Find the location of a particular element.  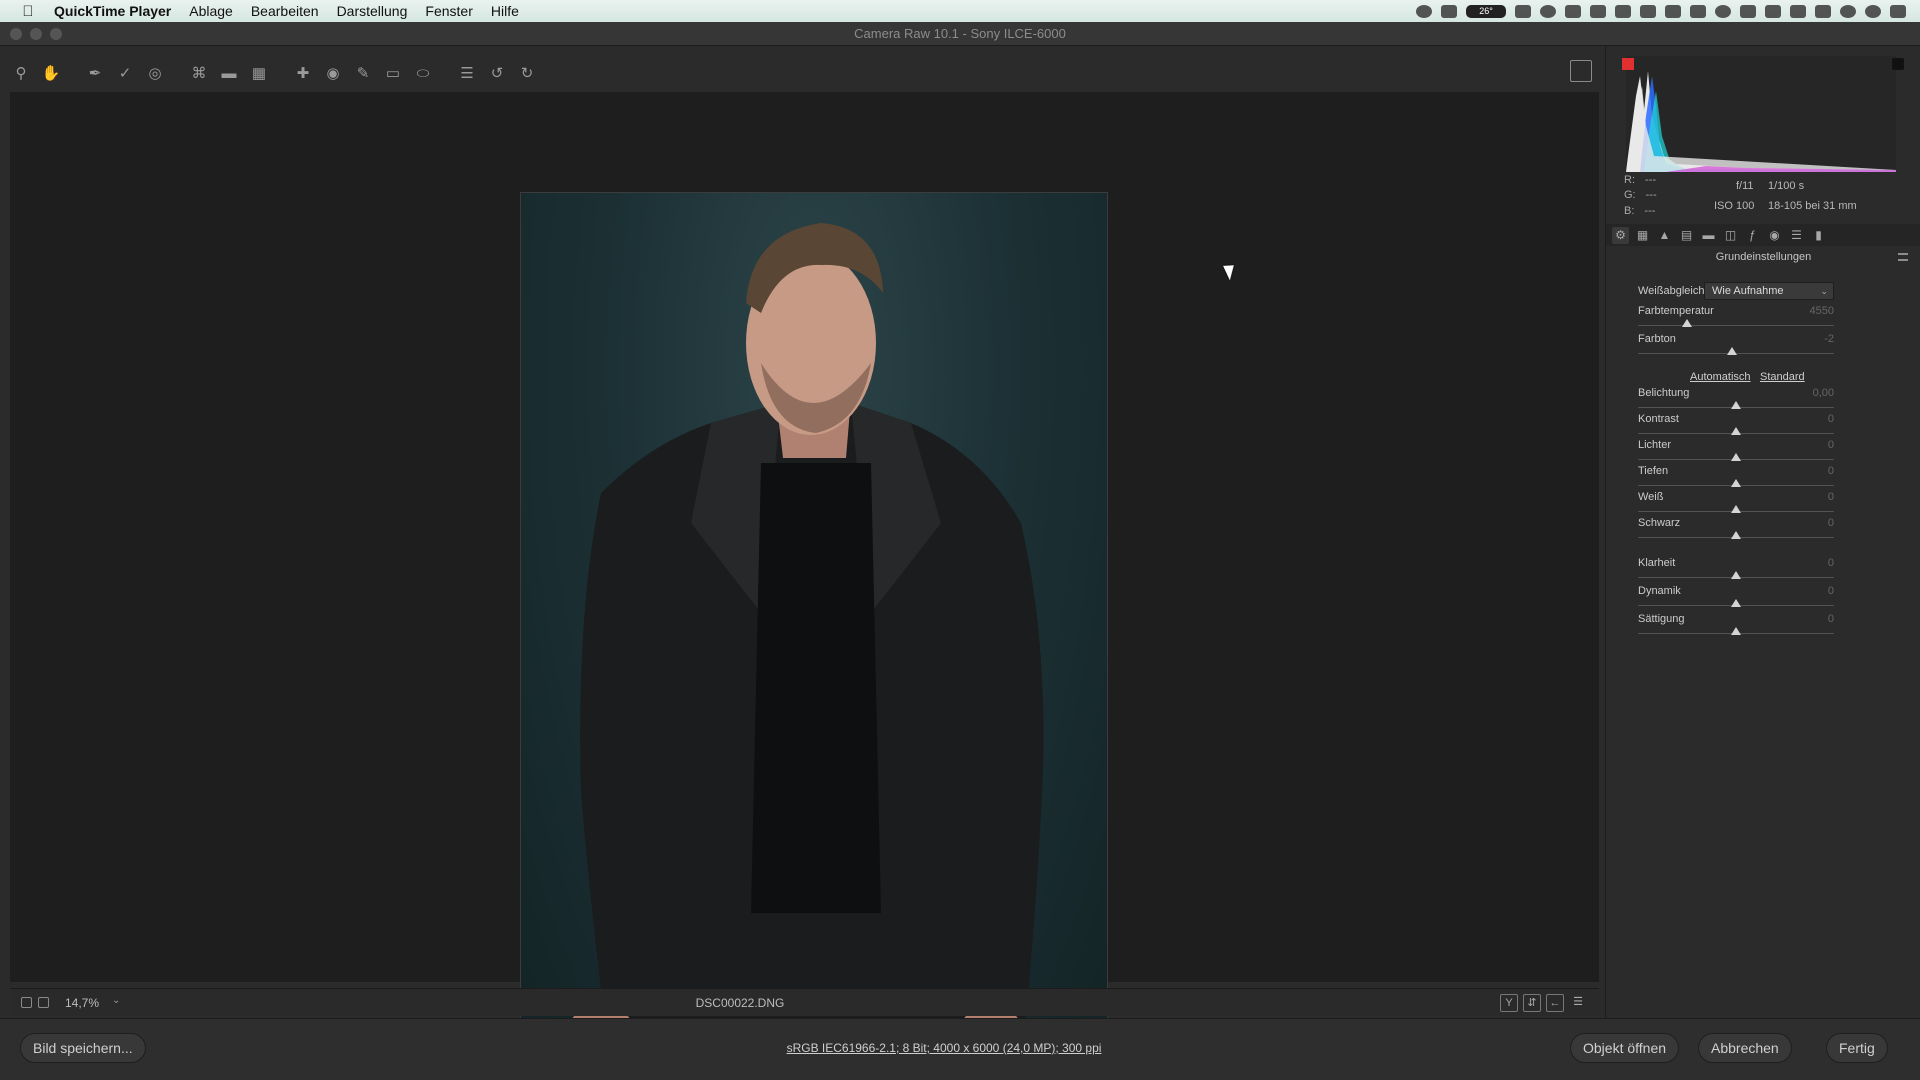

open-object-button: Objekt öffnen is located at coordinates (1625, 1048).